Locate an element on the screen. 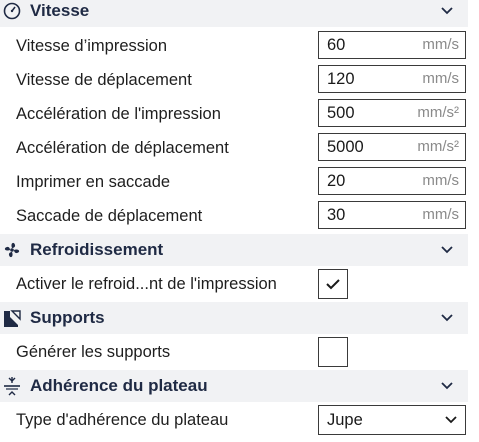  input-value: 30 is located at coordinates (336, 215).